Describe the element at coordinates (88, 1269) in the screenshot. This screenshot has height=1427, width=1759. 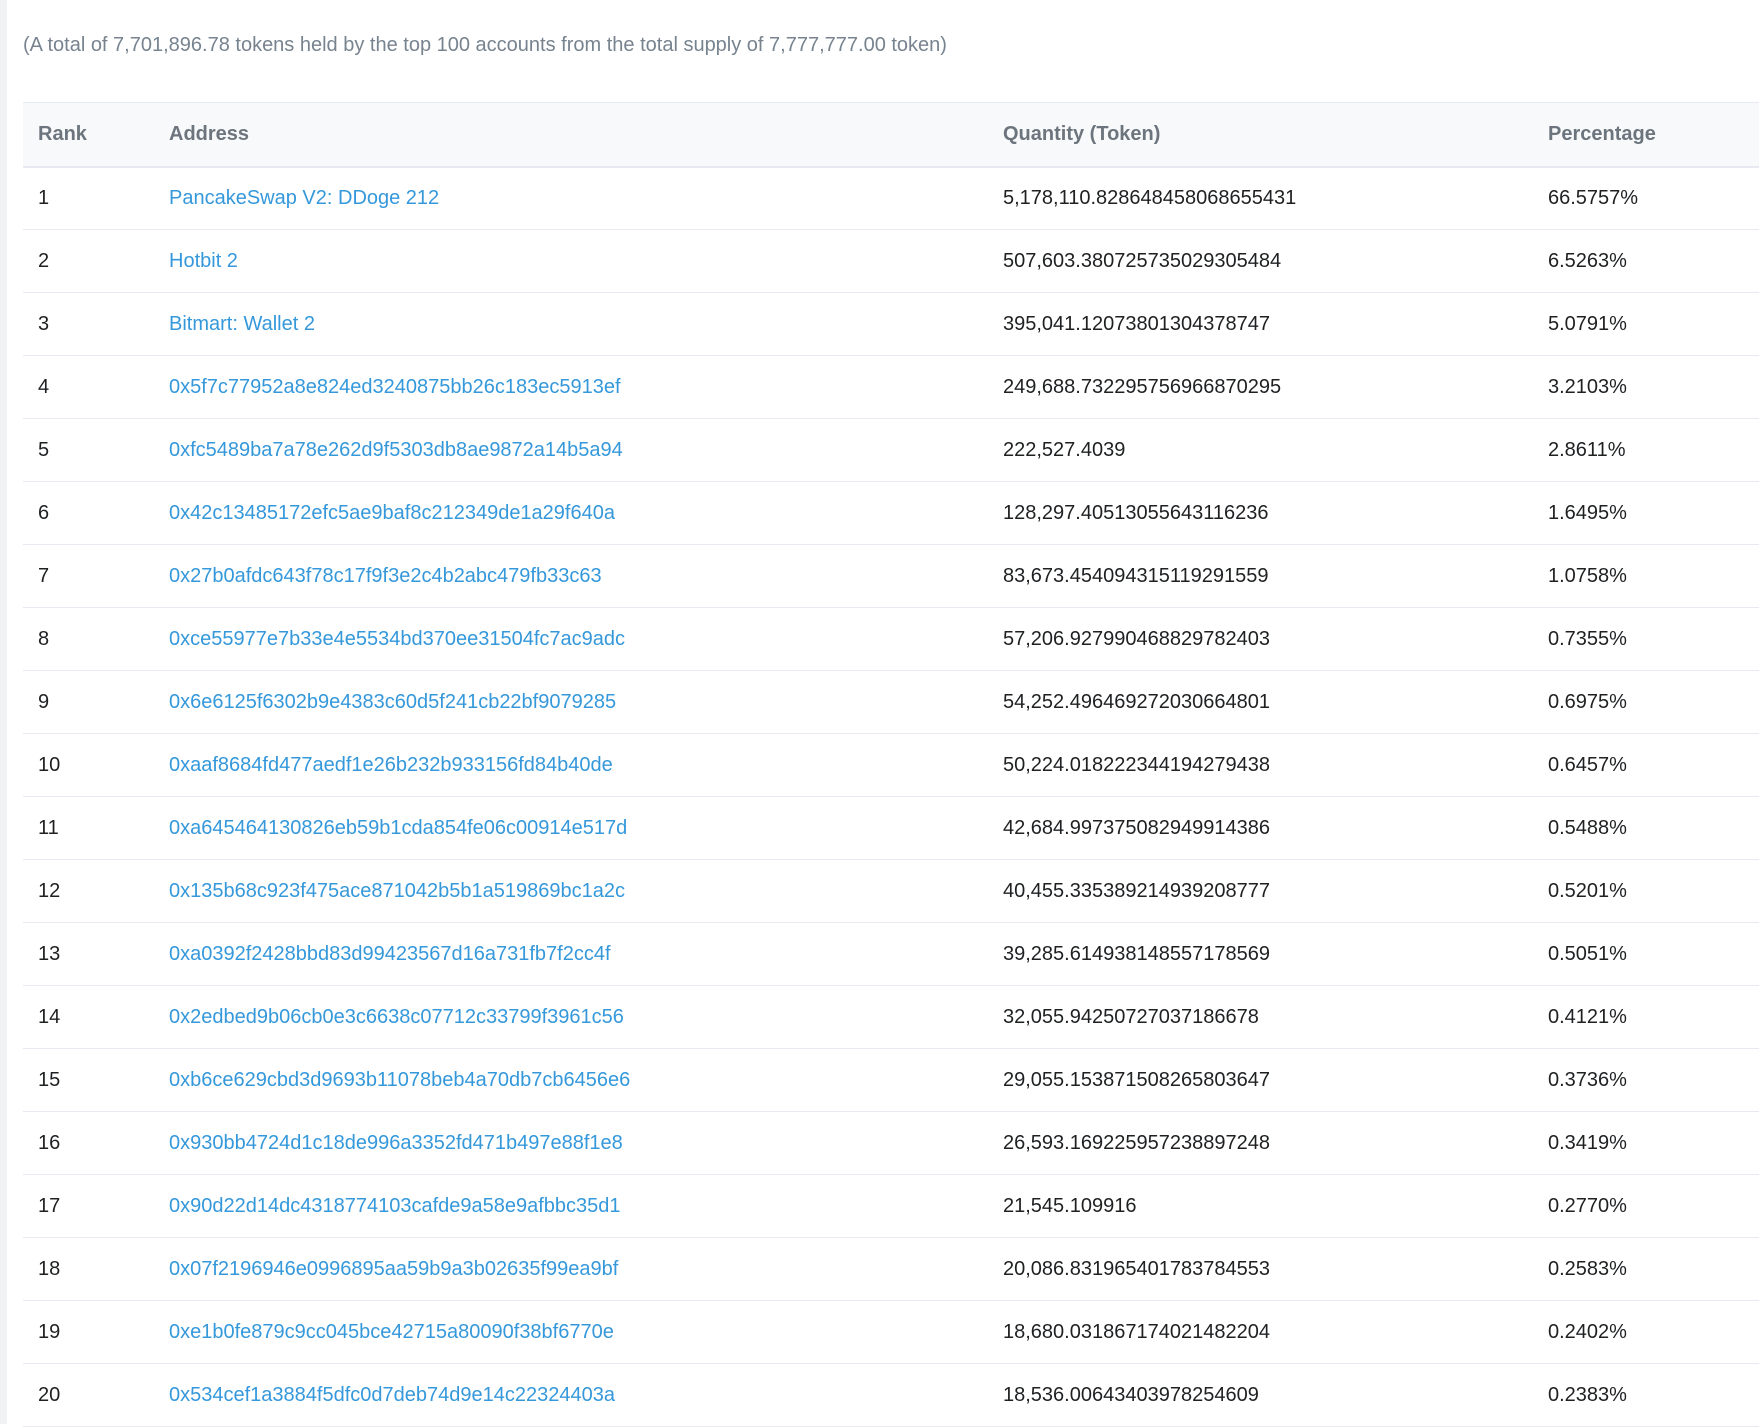
I see `rank-cell: 18` at that location.